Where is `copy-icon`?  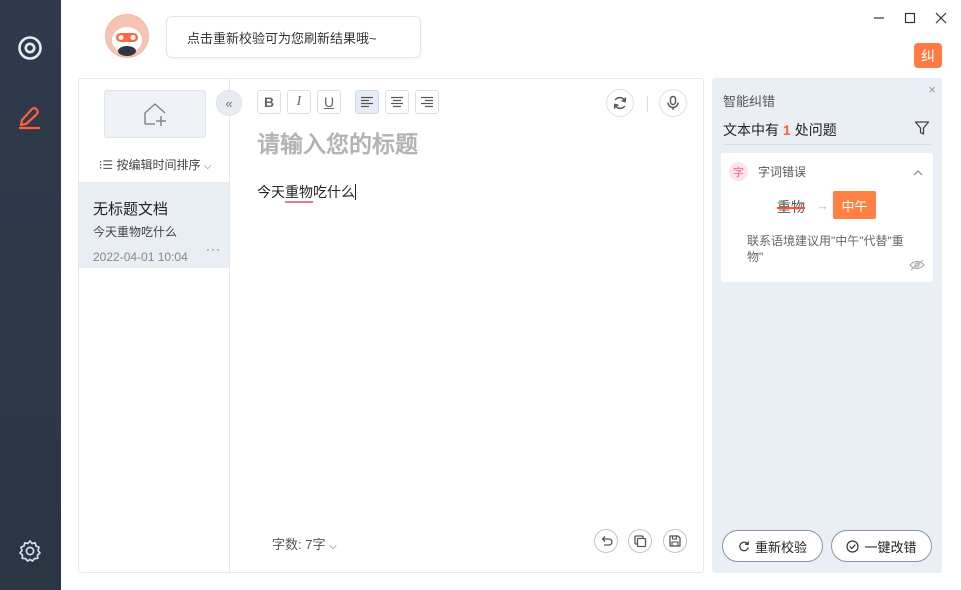 copy-icon is located at coordinates (640, 541).